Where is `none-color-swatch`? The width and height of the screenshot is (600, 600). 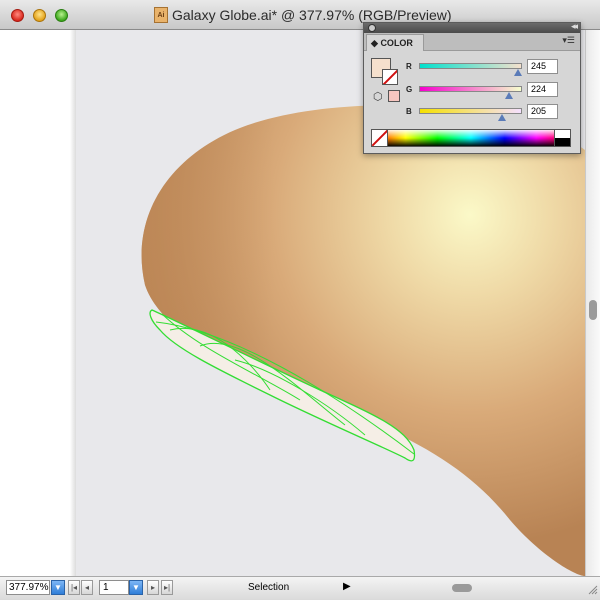
none-color-swatch is located at coordinates (380, 138).